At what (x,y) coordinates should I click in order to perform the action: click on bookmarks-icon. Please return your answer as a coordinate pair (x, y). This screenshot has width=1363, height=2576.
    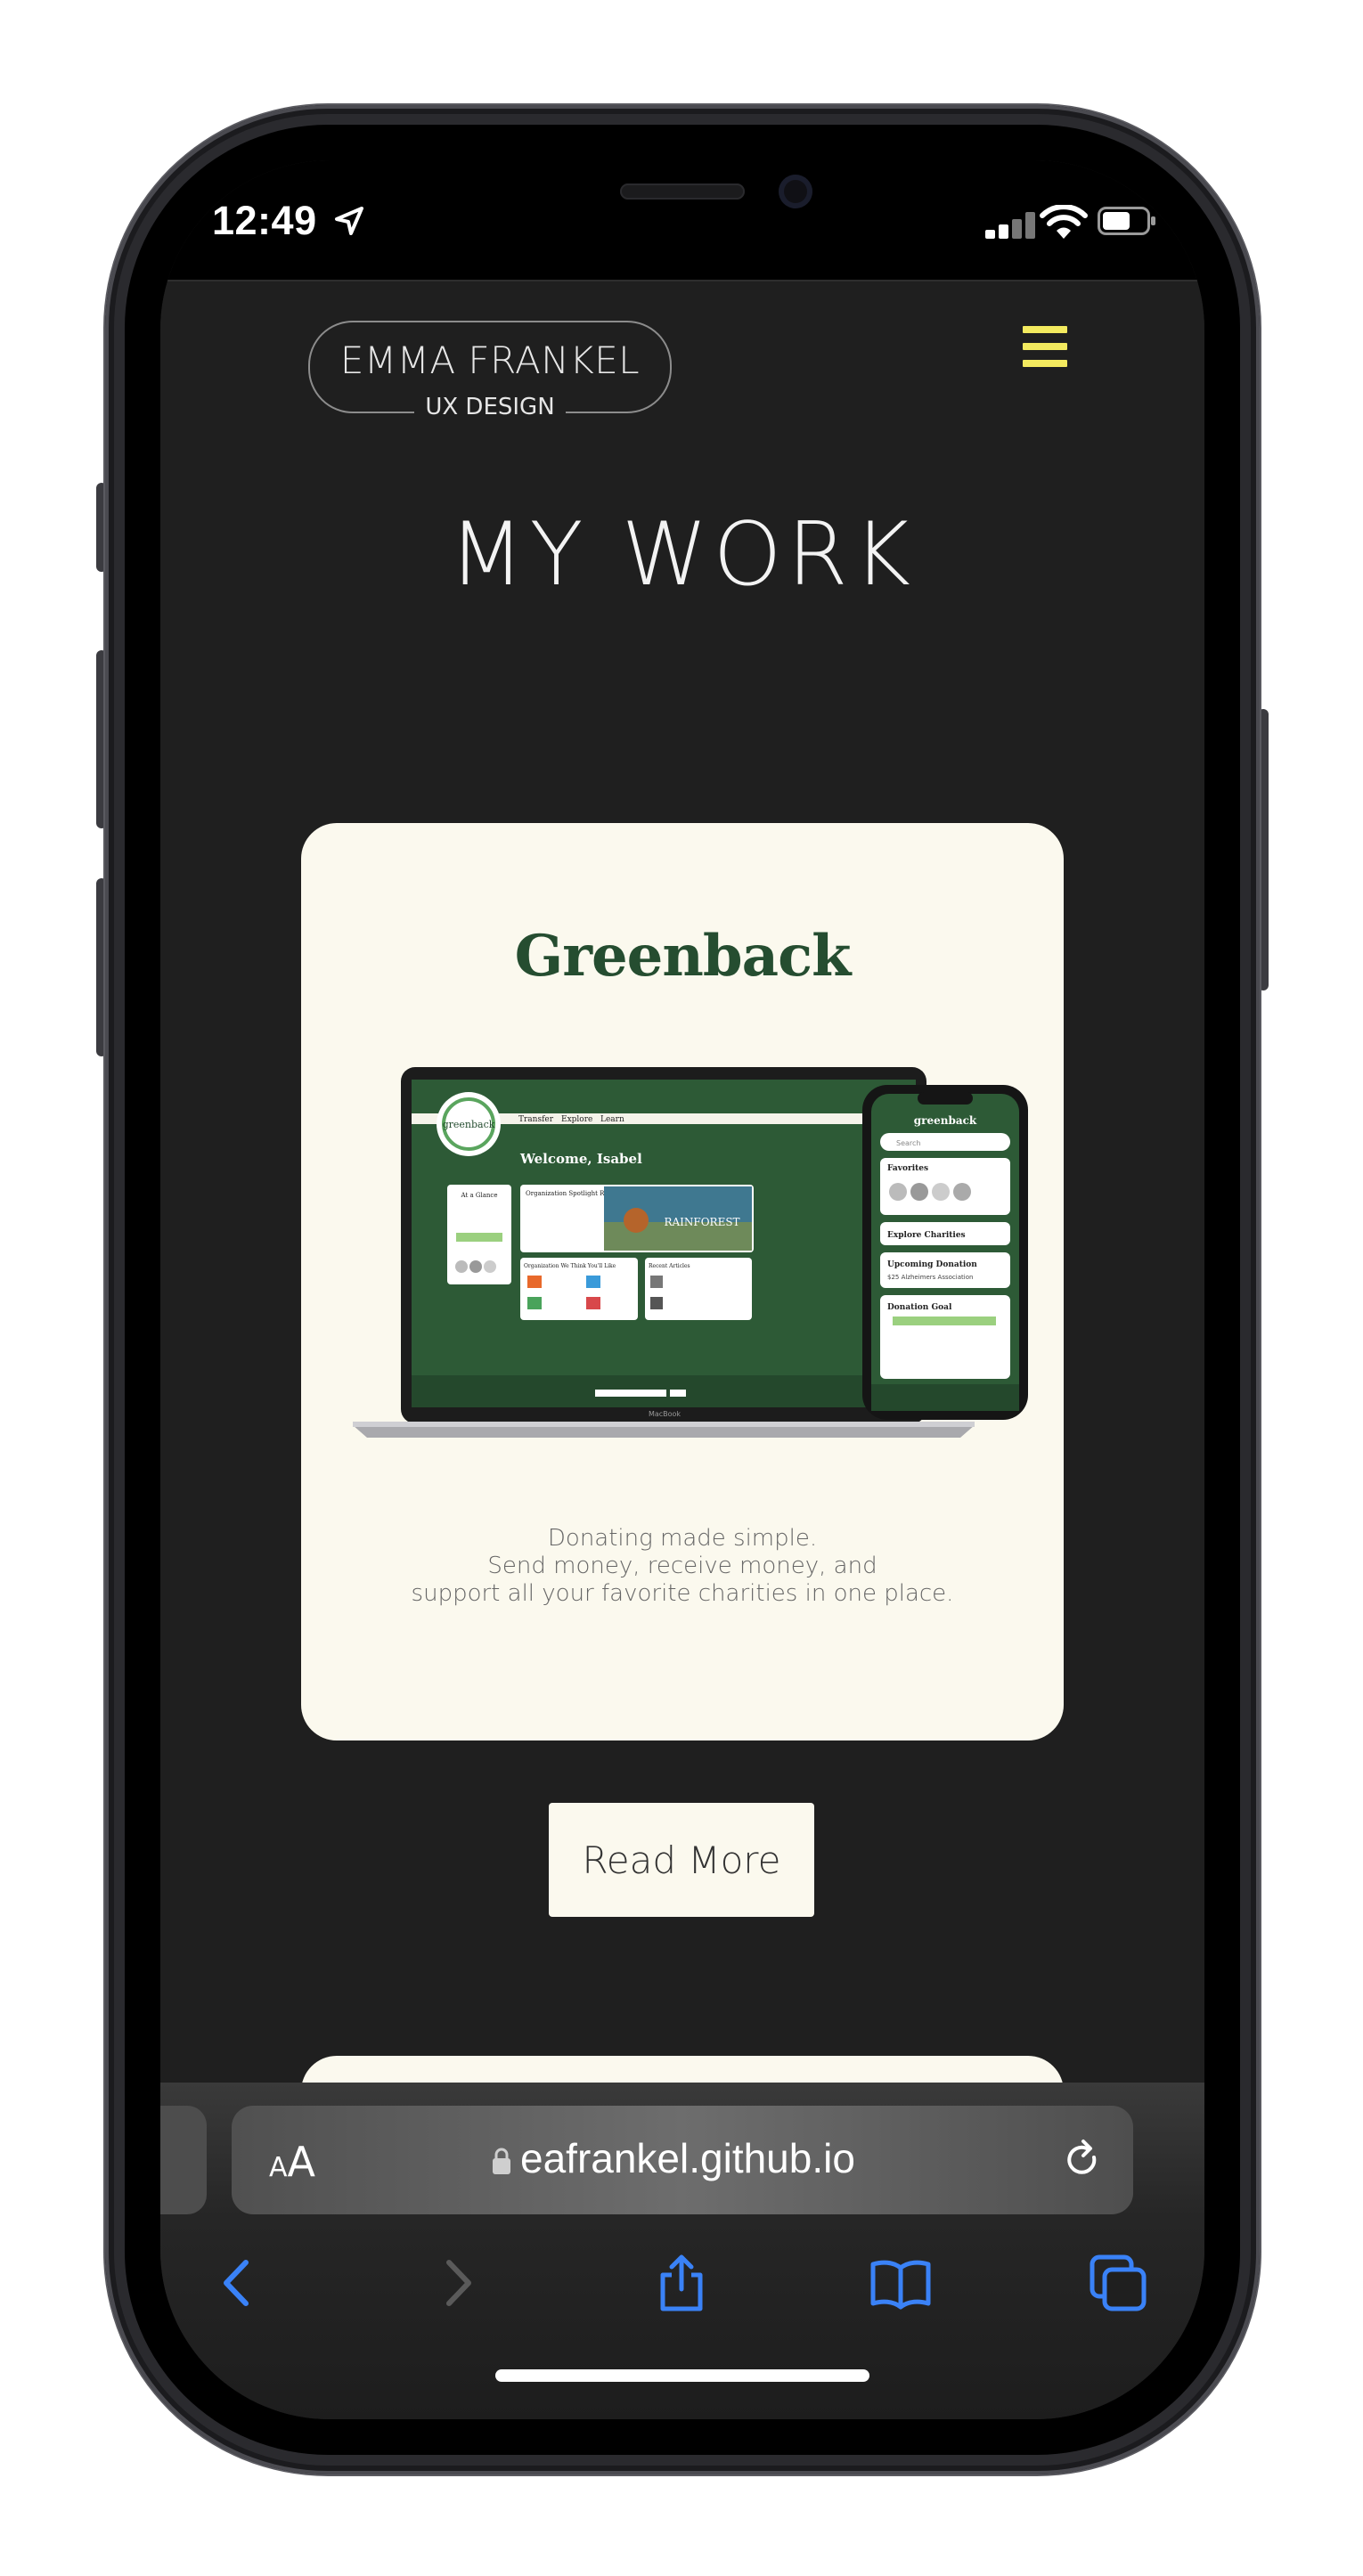
    Looking at the image, I should click on (901, 2283).